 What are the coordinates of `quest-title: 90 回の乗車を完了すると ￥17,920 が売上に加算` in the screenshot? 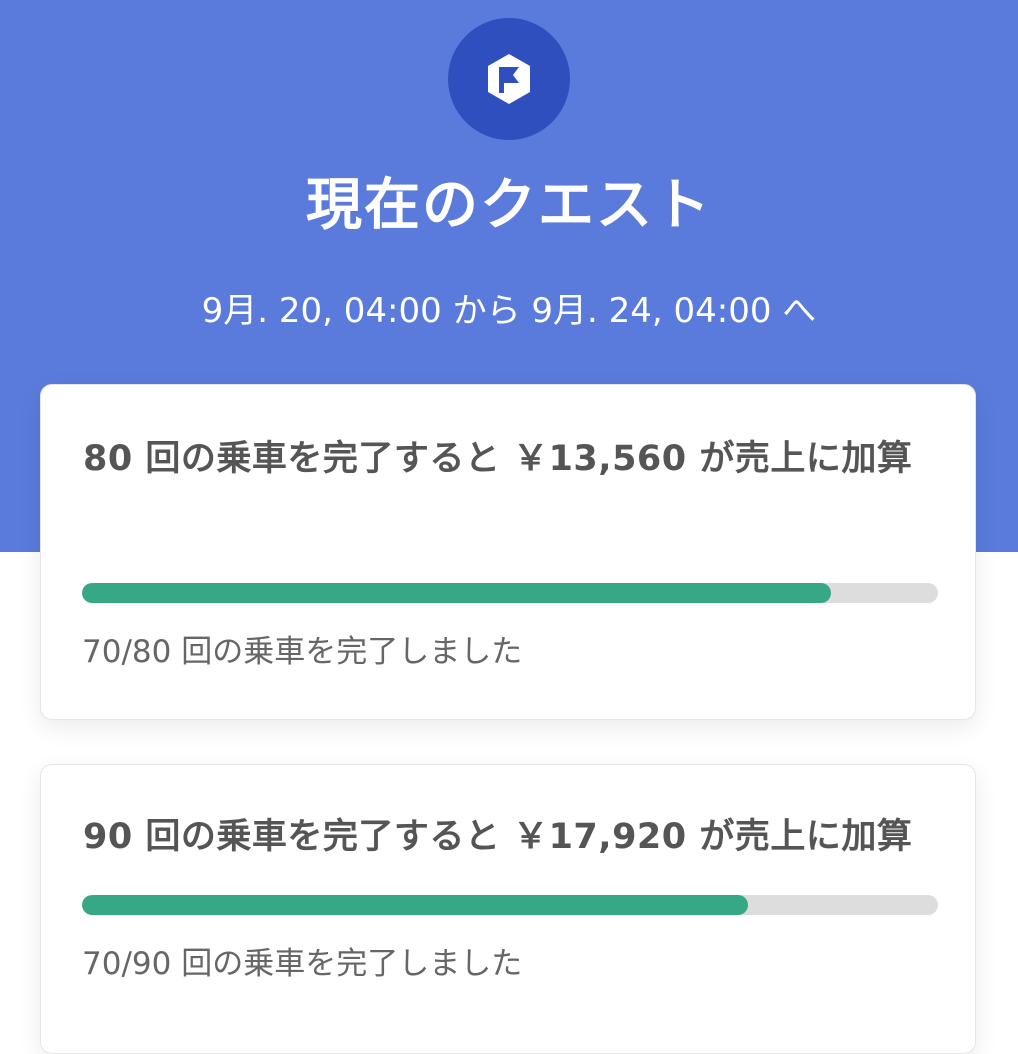 It's located at (498, 837).